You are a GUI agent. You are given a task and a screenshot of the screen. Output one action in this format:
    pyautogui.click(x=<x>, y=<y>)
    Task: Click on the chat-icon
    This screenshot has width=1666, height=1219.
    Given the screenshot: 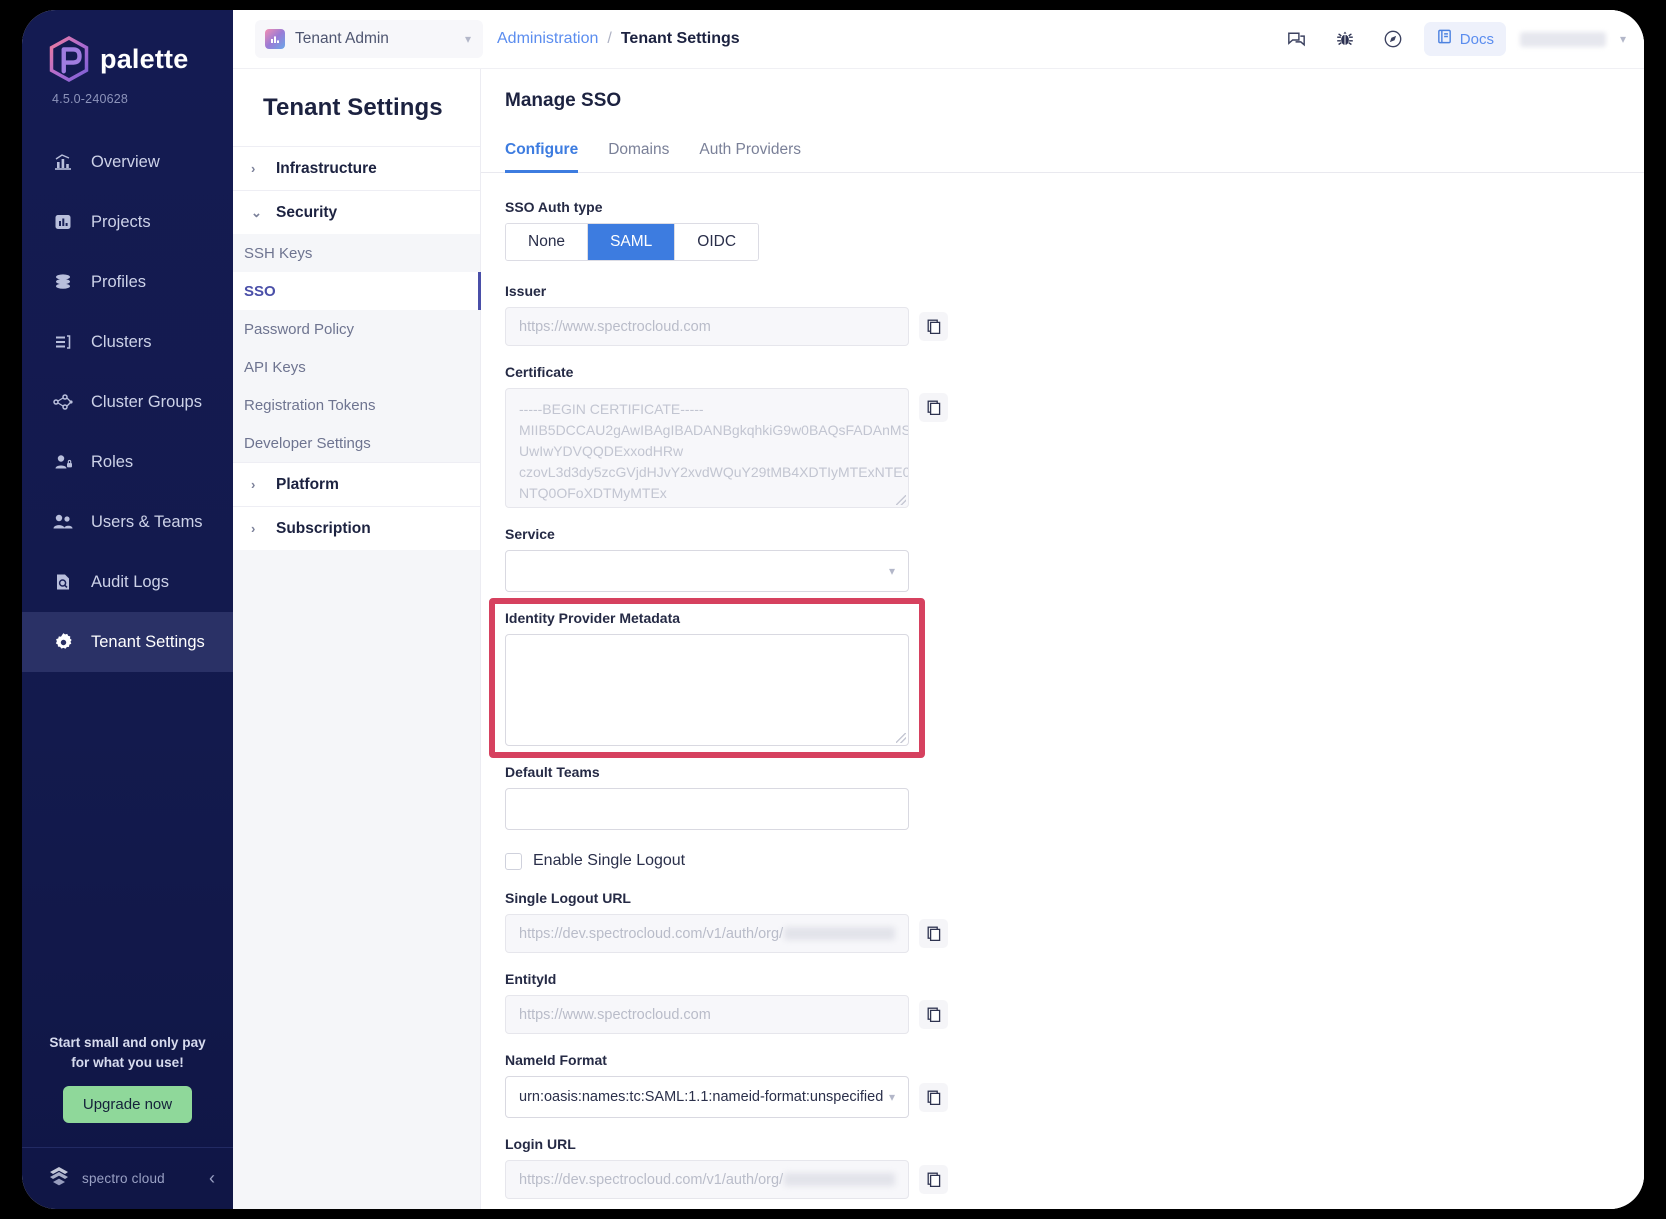 What is the action you would take?
    pyautogui.click(x=1297, y=39)
    